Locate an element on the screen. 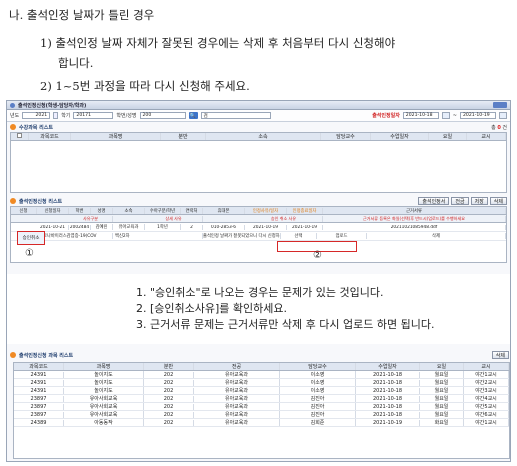 The height and width of the screenshot is (466, 517). window-icon is located at coordinates (12, 105).